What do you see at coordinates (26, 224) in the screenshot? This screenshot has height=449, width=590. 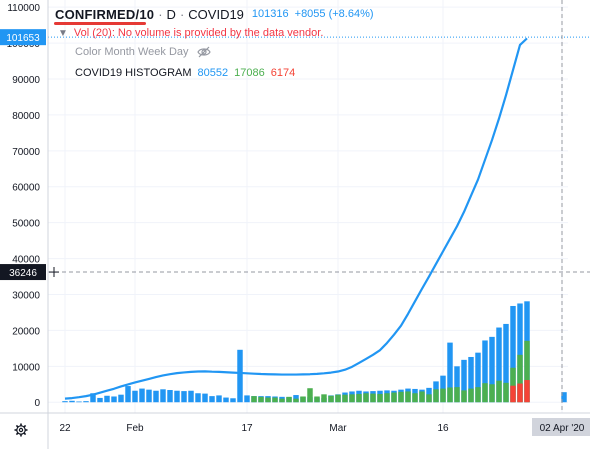 I see `y-tick-label: 50000` at bounding box center [26, 224].